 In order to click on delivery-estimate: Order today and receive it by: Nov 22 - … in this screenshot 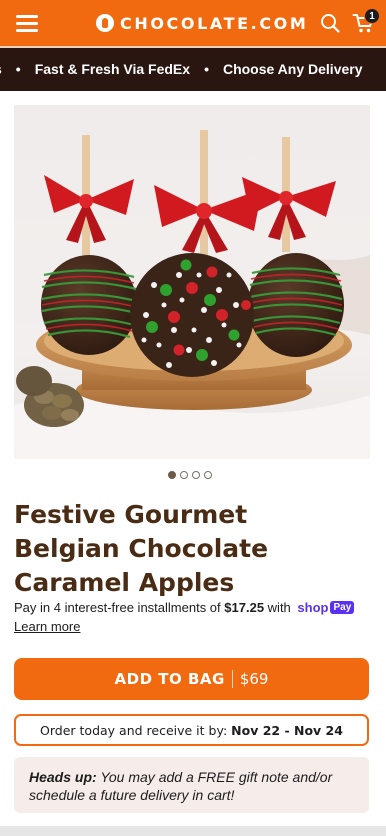, I will do `click(191, 730)`.